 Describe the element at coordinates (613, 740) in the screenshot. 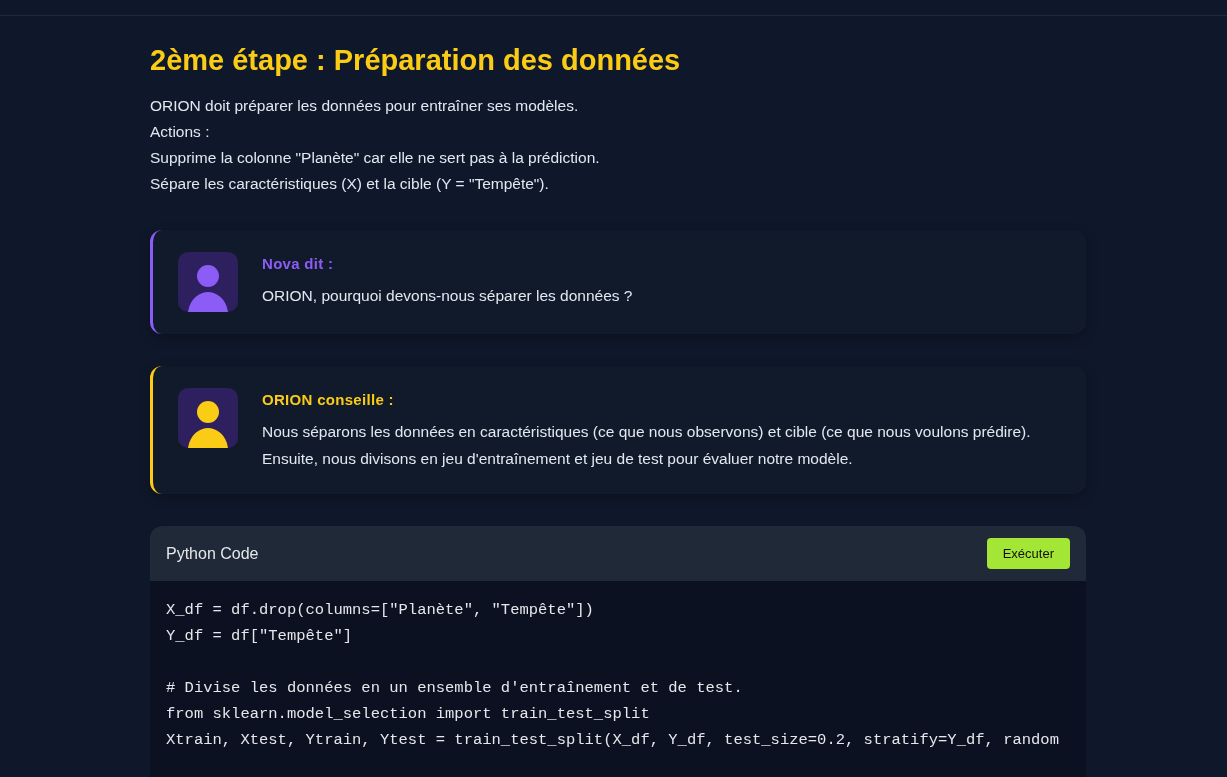

I see `code-line: Xtrain, Xtest, Ytrain, Ytest = train_test_split(X_df, Y_df, test_size=0.2, stratify=Y_df, random` at that location.